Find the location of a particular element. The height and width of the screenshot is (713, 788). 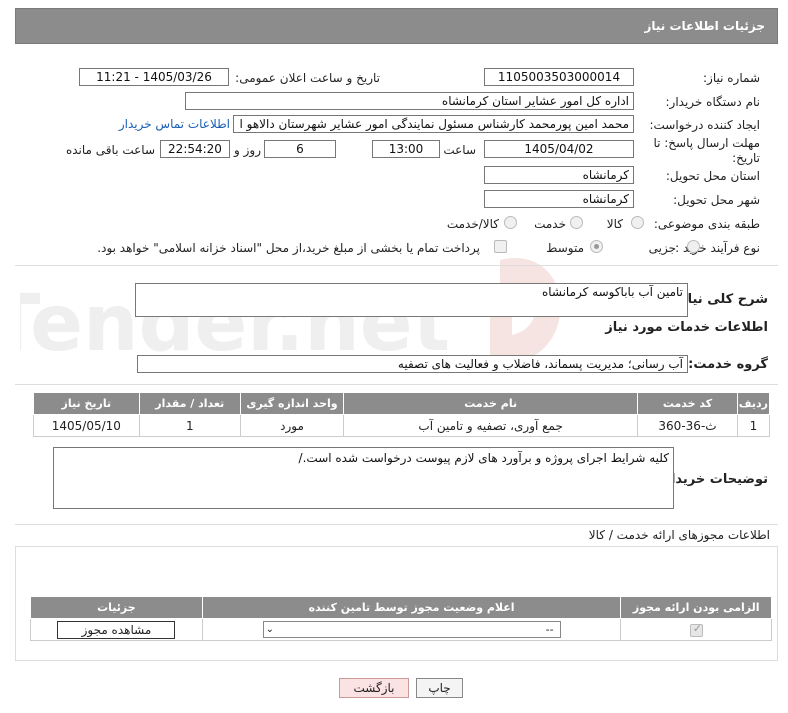

permits-title: اطلاعات مجوزهای ارائه خدمت / کالا is located at coordinates (679, 535).